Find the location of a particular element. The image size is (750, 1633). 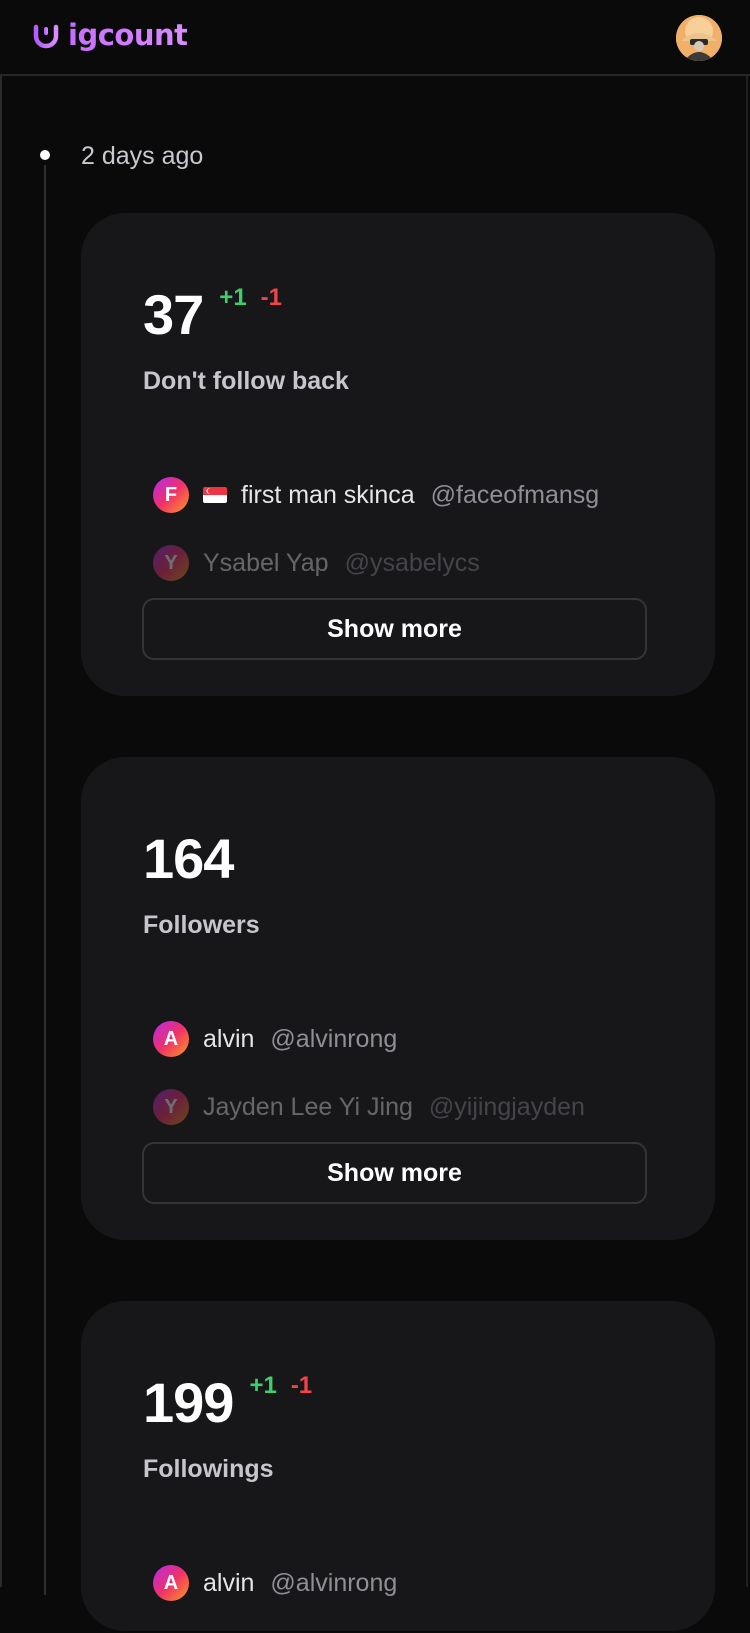

stat-row: 37 +1 -1 is located at coordinates (213, 314).